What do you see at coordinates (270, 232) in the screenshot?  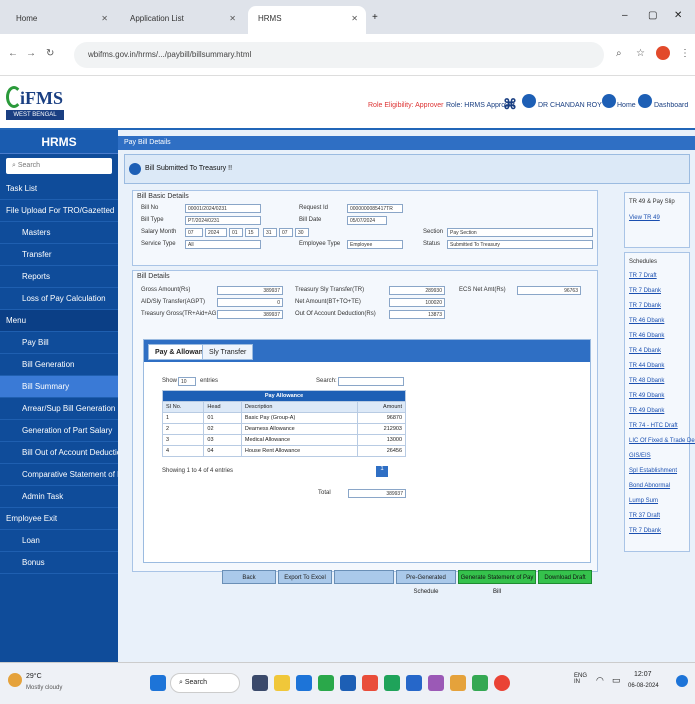 I see `salary-field: 31` at bounding box center [270, 232].